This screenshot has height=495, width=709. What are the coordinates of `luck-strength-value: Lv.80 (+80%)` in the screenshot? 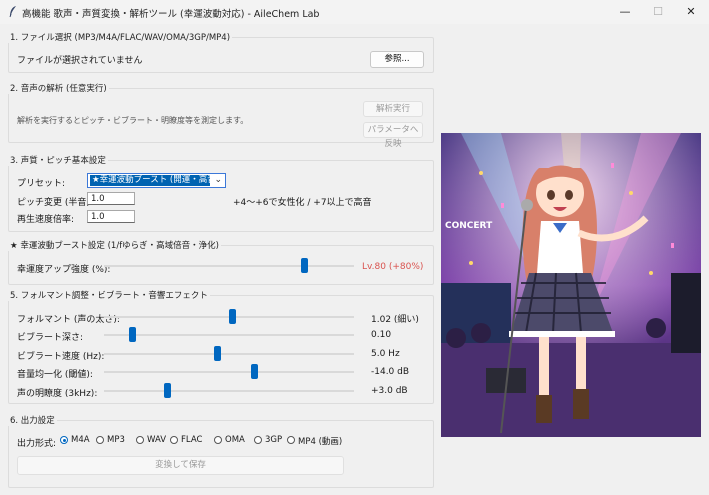 It's located at (393, 267).